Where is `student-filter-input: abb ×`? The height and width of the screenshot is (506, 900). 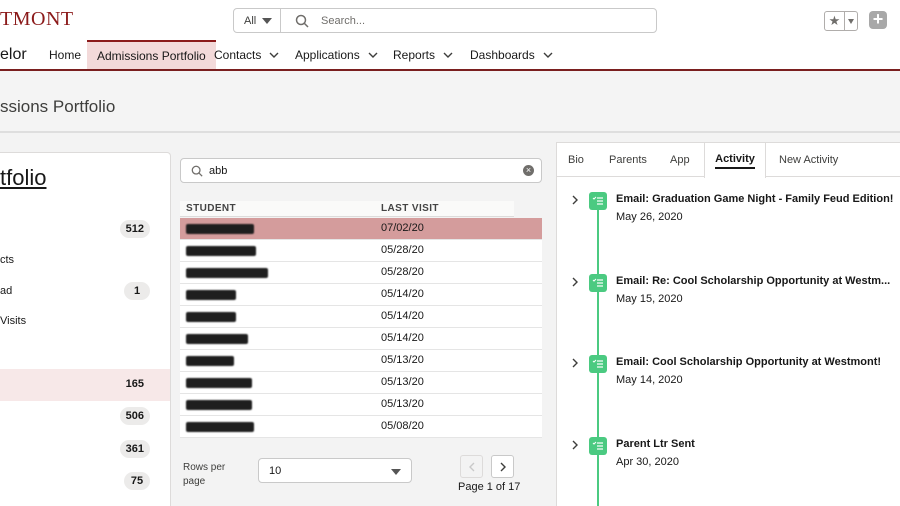 student-filter-input: abb × is located at coordinates (361, 170).